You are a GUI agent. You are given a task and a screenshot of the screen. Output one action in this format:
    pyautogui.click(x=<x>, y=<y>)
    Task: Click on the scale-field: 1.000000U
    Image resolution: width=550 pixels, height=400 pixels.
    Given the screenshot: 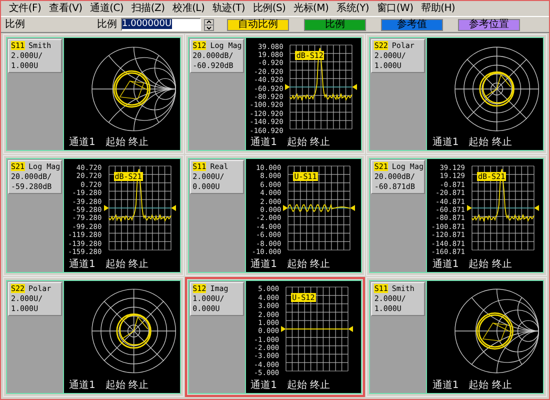 What is the action you would take?
    pyautogui.click(x=161, y=24)
    